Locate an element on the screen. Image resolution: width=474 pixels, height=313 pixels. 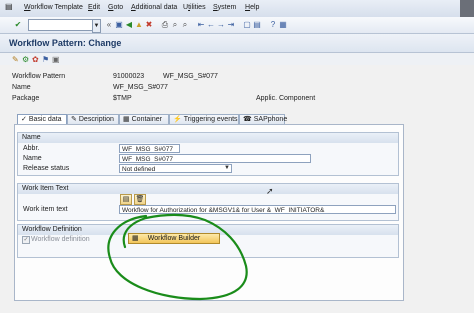
annotation-circle is located at coordinates (177, 257).